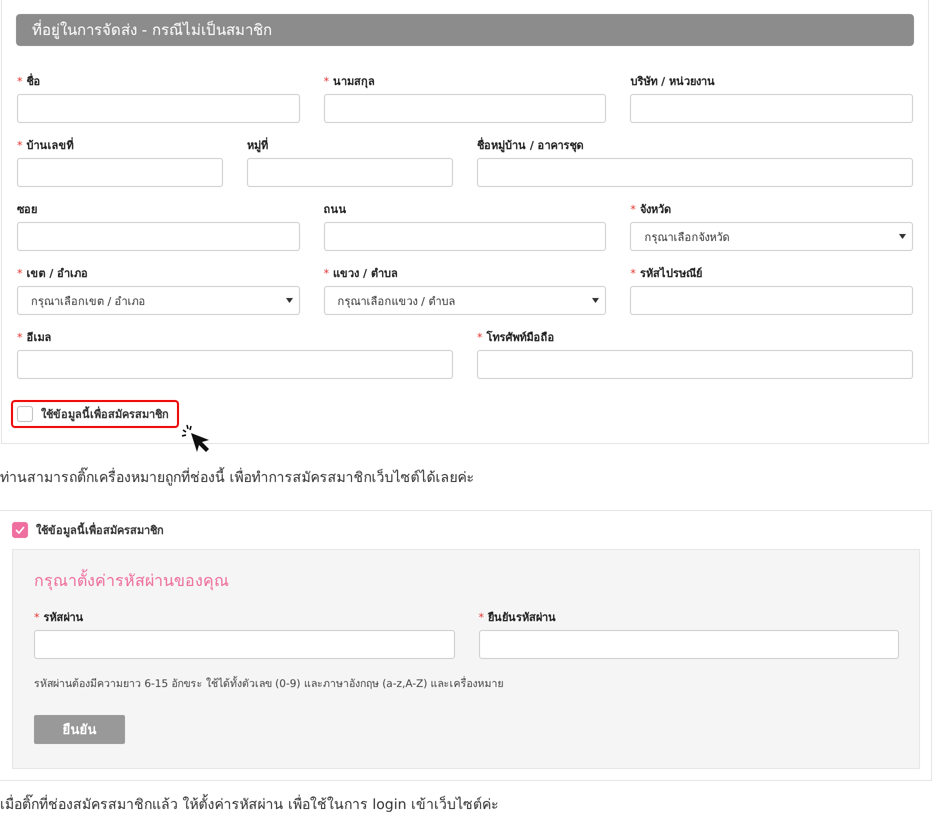  I want to click on field-label: รหัสไปรษณีย์, so click(671, 274).